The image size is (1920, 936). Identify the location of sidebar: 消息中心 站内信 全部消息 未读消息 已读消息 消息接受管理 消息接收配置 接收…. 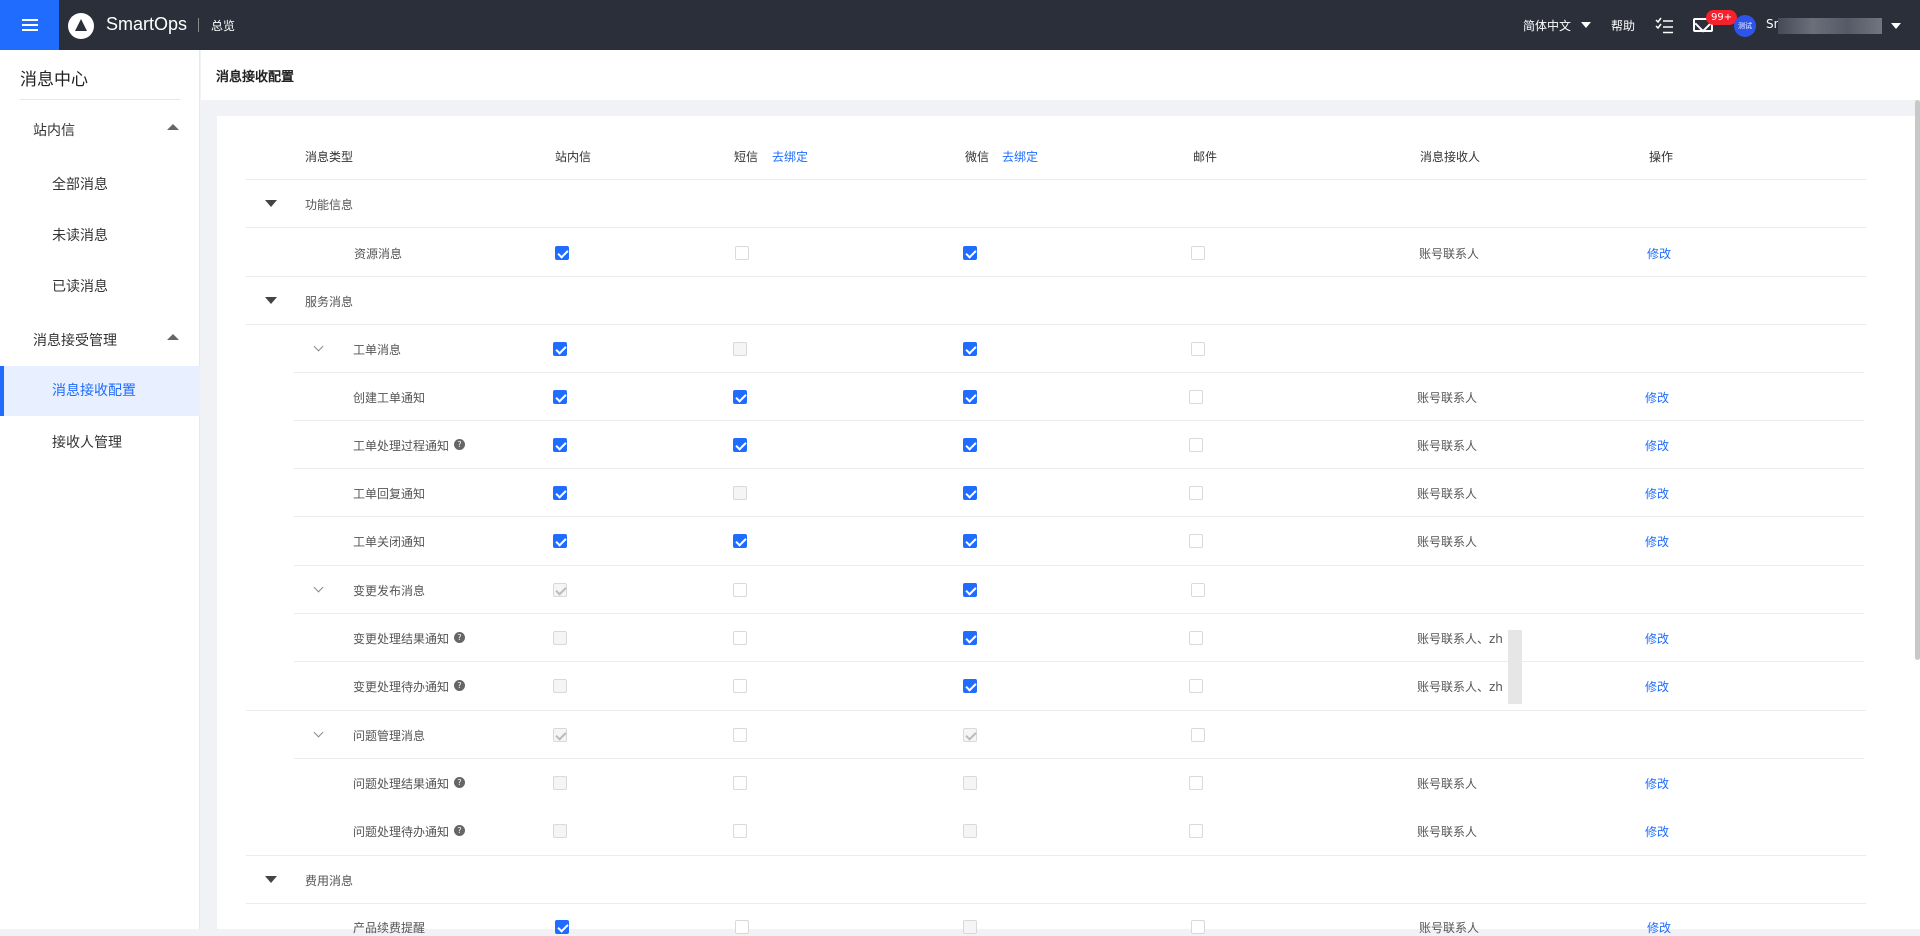
(100, 489).